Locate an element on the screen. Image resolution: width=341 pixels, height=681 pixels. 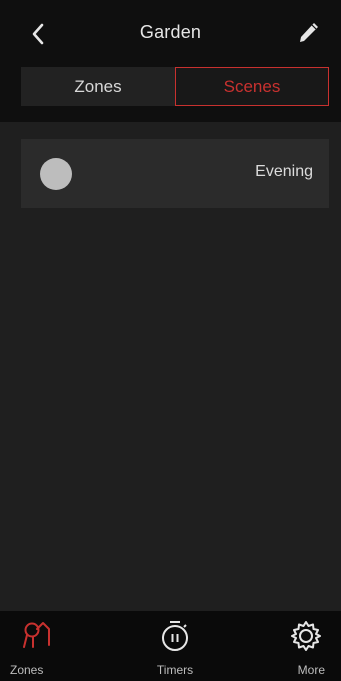
tab-timers-label: Timers is located at coordinates (175, 670).